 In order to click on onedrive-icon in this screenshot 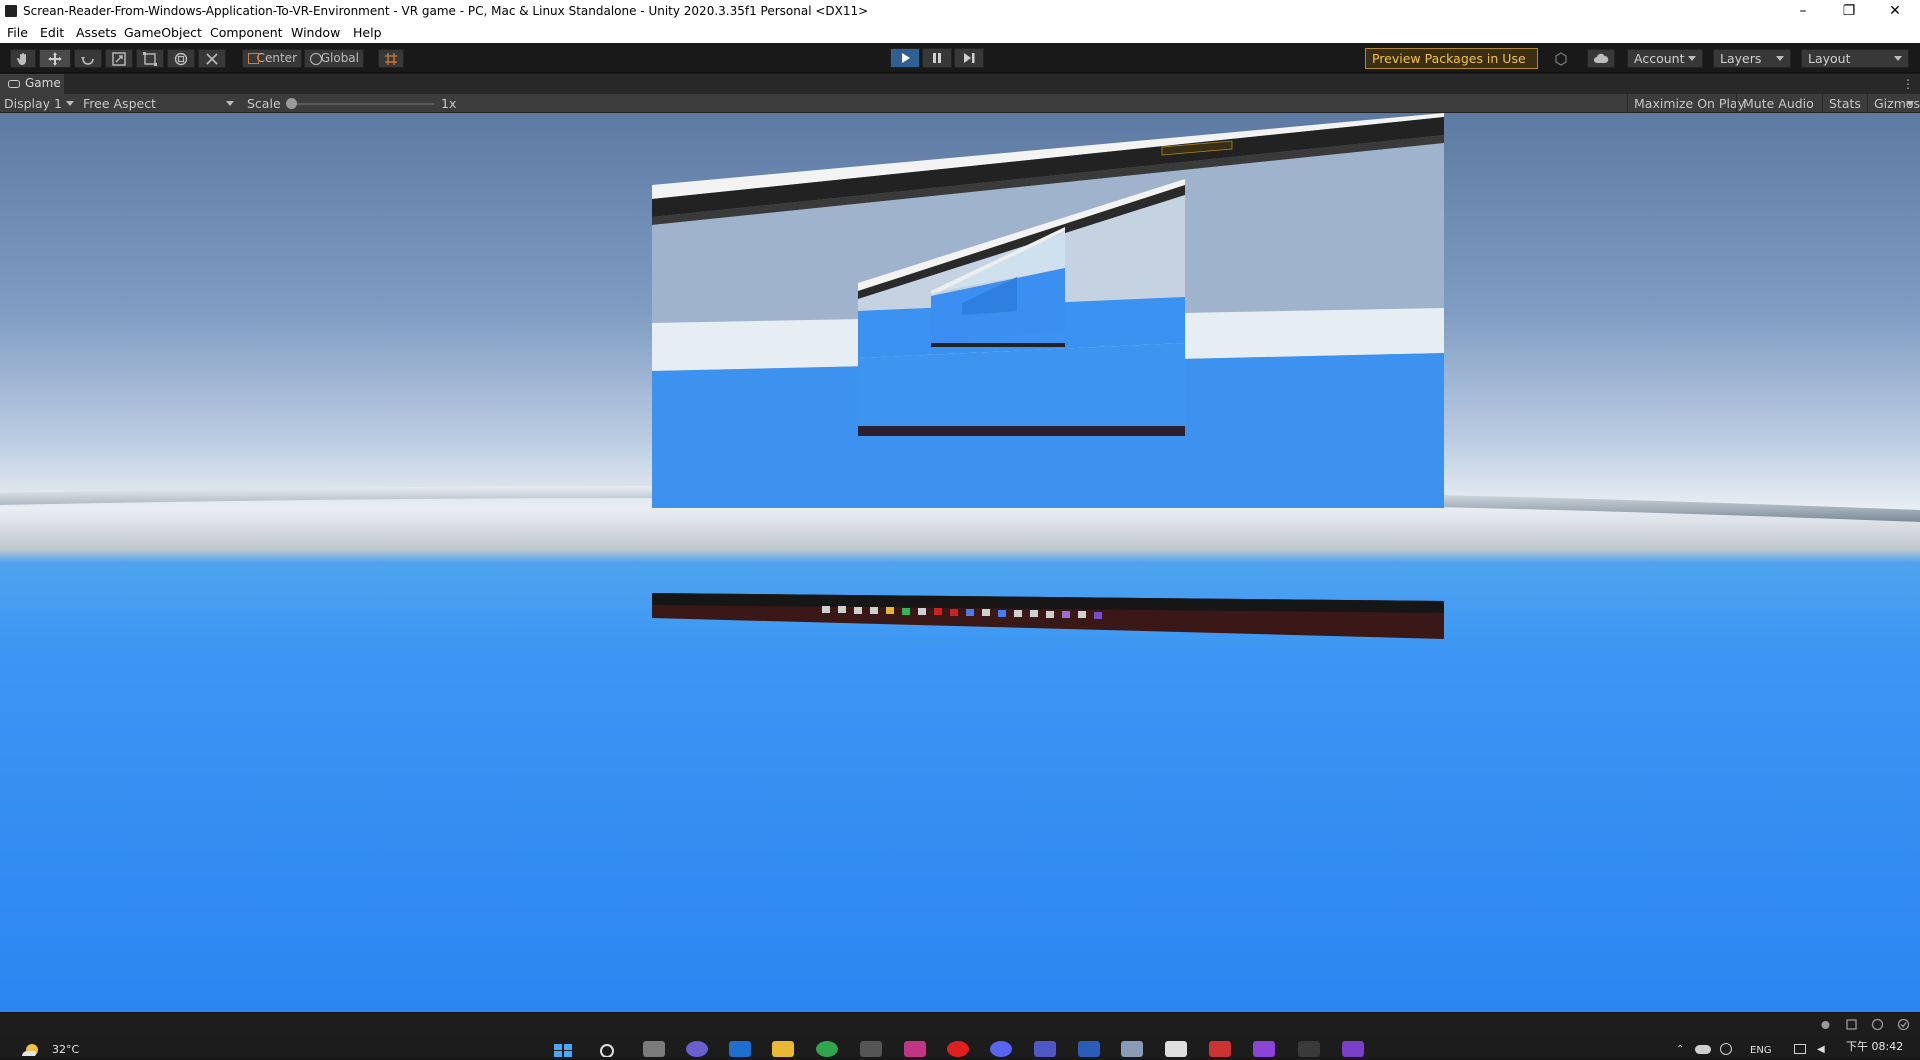, I will do `click(1703, 1049)`.